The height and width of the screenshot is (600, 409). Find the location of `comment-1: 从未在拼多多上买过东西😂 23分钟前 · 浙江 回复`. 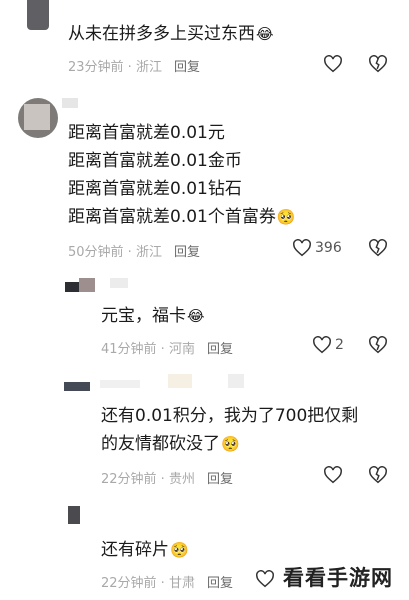

comment-1: 从未在拼多多上买过东西😂 23分钟前 · 浙江 回复 is located at coordinates (204, 40).